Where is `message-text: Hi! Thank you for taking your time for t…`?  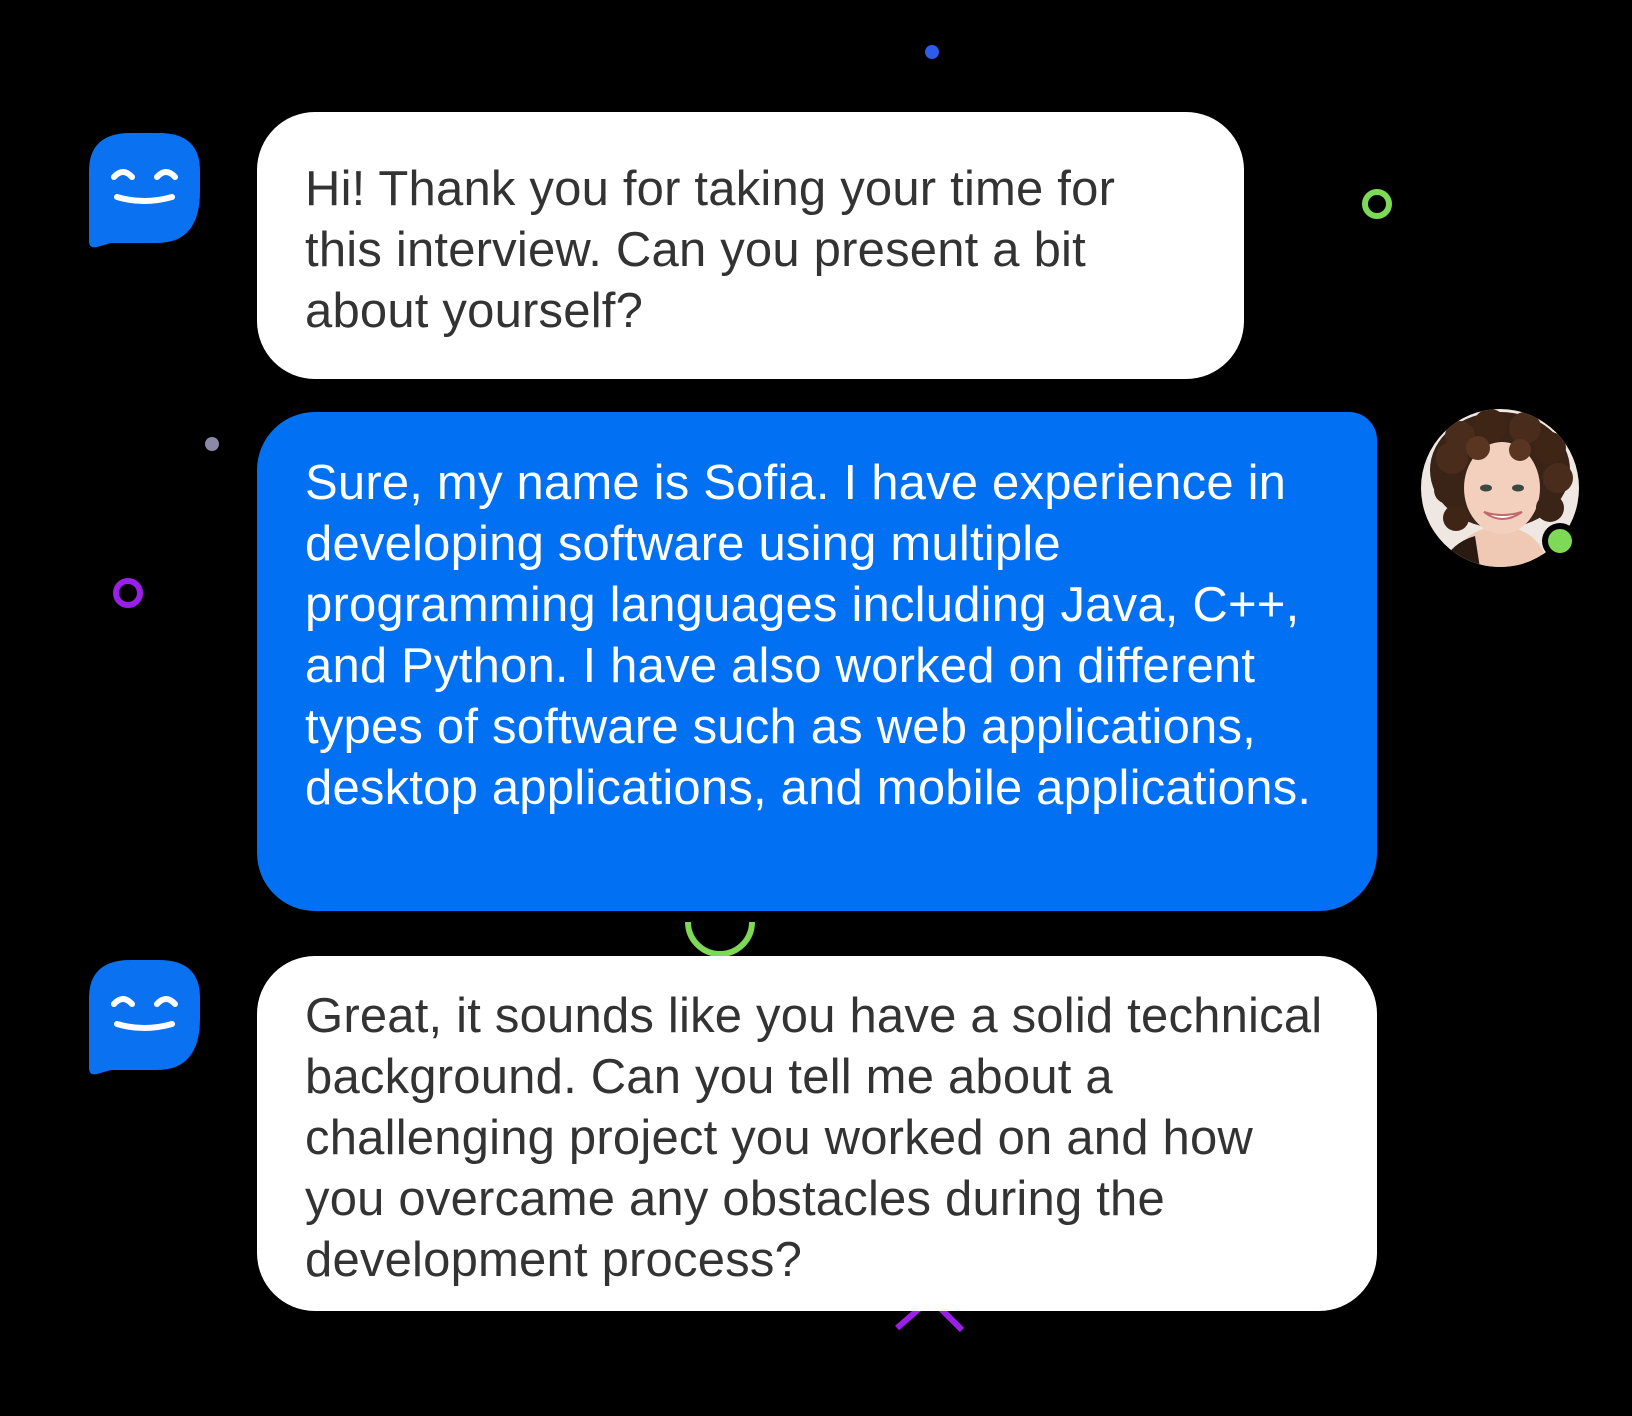 message-text: Hi! Thank you for taking your time for t… is located at coordinates (710, 250).